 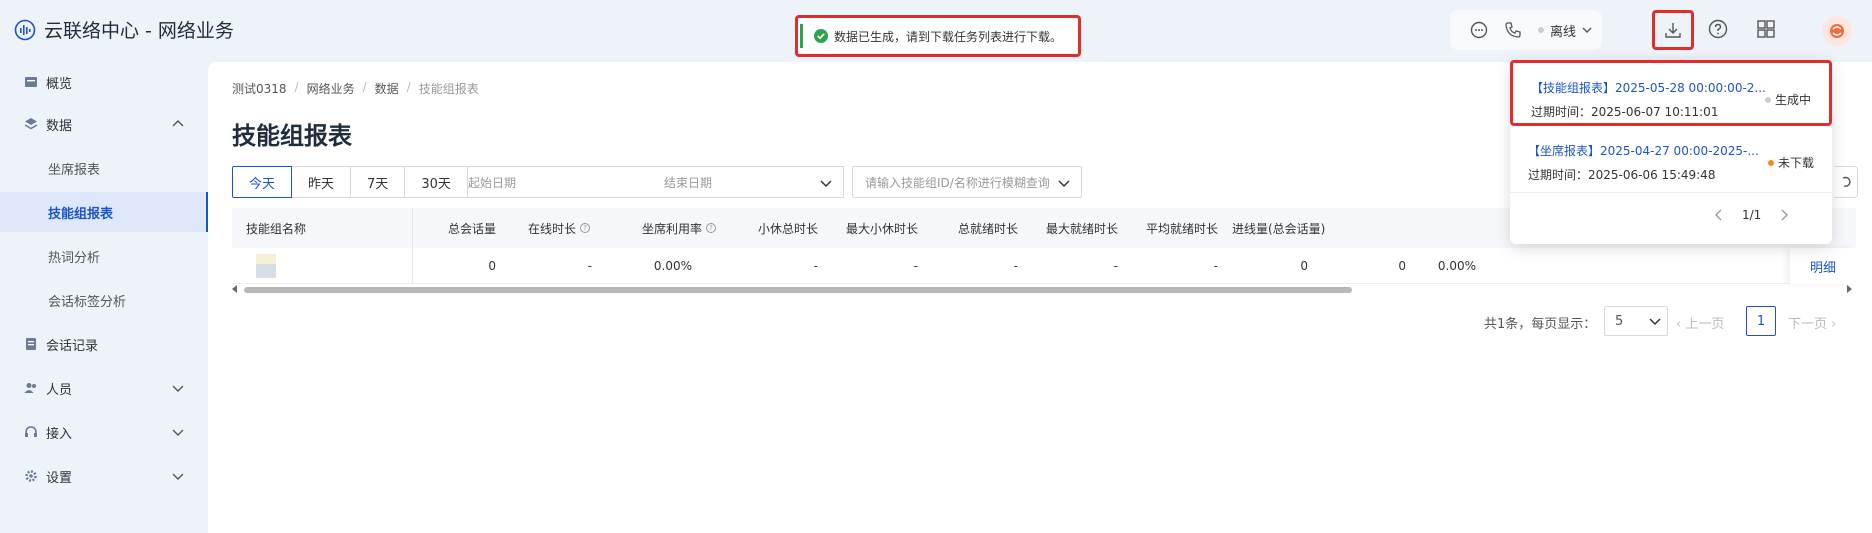 I want to click on cell-avg-ready: -, so click(x=1215, y=265).